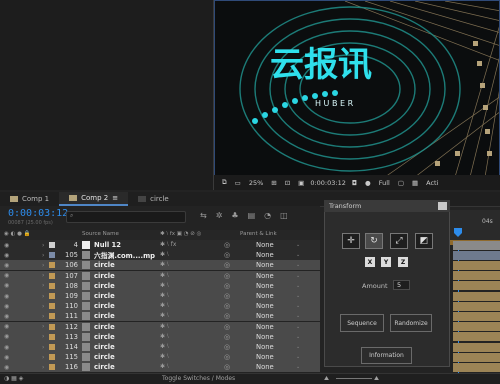  Describe the element at coordinates (258, 234) in the screenshot. I see `parent-link-header: Parent & Link` at that location.